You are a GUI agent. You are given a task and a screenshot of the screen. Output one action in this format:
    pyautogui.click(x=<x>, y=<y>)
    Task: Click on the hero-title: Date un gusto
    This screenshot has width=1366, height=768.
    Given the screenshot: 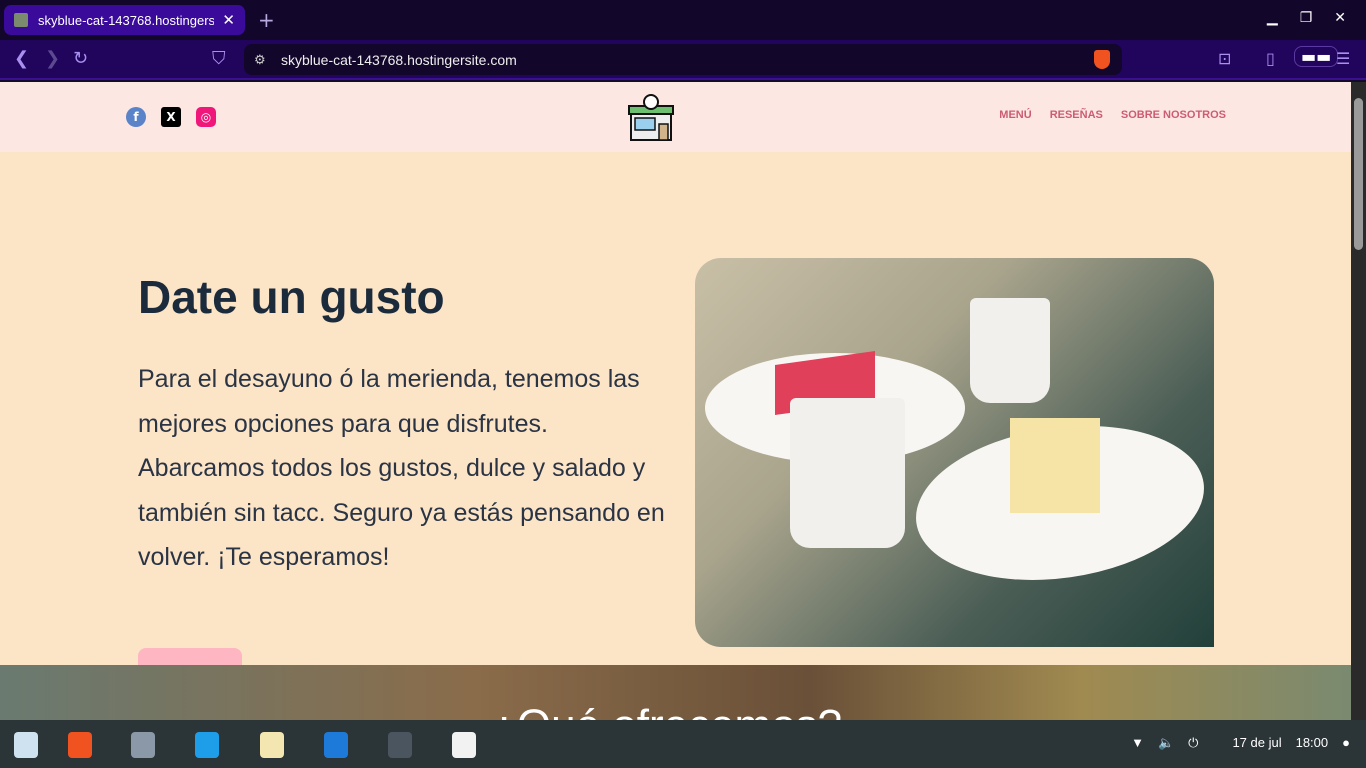 What is the action you would take?
    pyautogui.click(x=291, y=297)
    